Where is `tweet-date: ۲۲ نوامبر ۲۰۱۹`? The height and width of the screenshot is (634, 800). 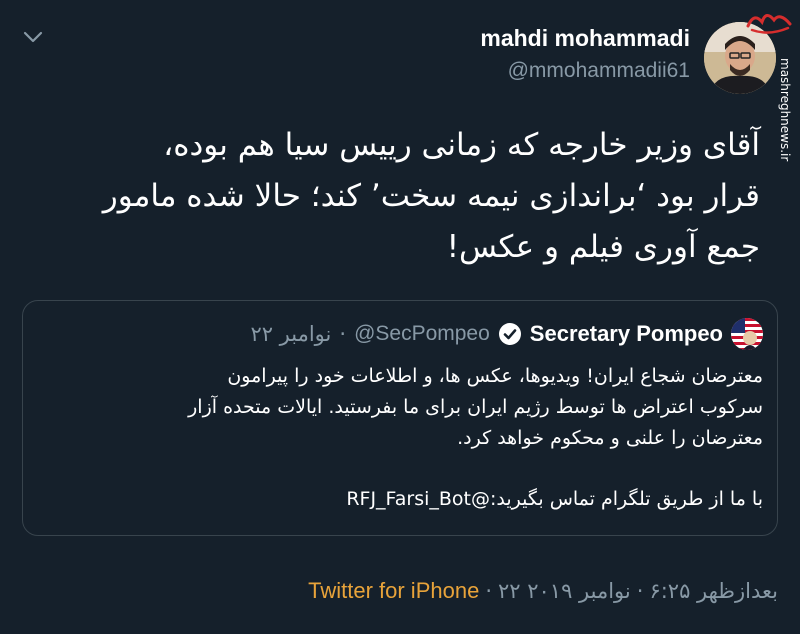 tweet-date: ۲۲ نوامبر ۲۰۱۹ is located at coordinates (564, 591).